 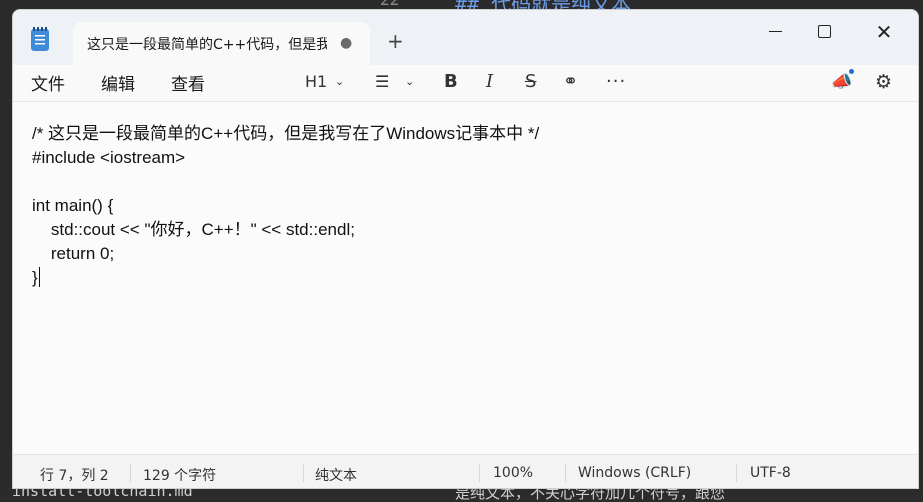 I want to click on megaphone-icon: 📣, so click(x=842, y=82).